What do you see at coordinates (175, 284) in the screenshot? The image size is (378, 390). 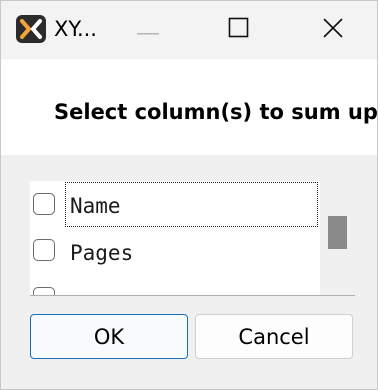 I see `list-item-partial` at bounding box center [175, 284].